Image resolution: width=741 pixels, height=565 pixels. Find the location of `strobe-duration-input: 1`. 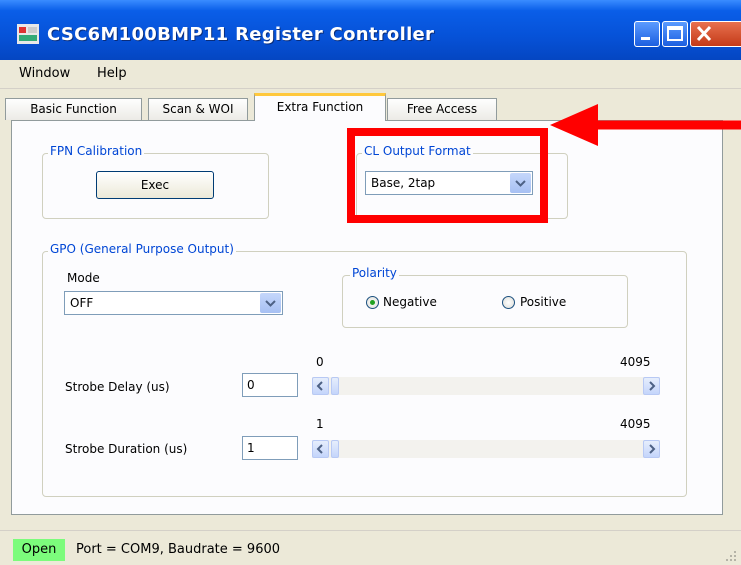

strobe-duration-input: 1 is located at coordinates (270, 448).